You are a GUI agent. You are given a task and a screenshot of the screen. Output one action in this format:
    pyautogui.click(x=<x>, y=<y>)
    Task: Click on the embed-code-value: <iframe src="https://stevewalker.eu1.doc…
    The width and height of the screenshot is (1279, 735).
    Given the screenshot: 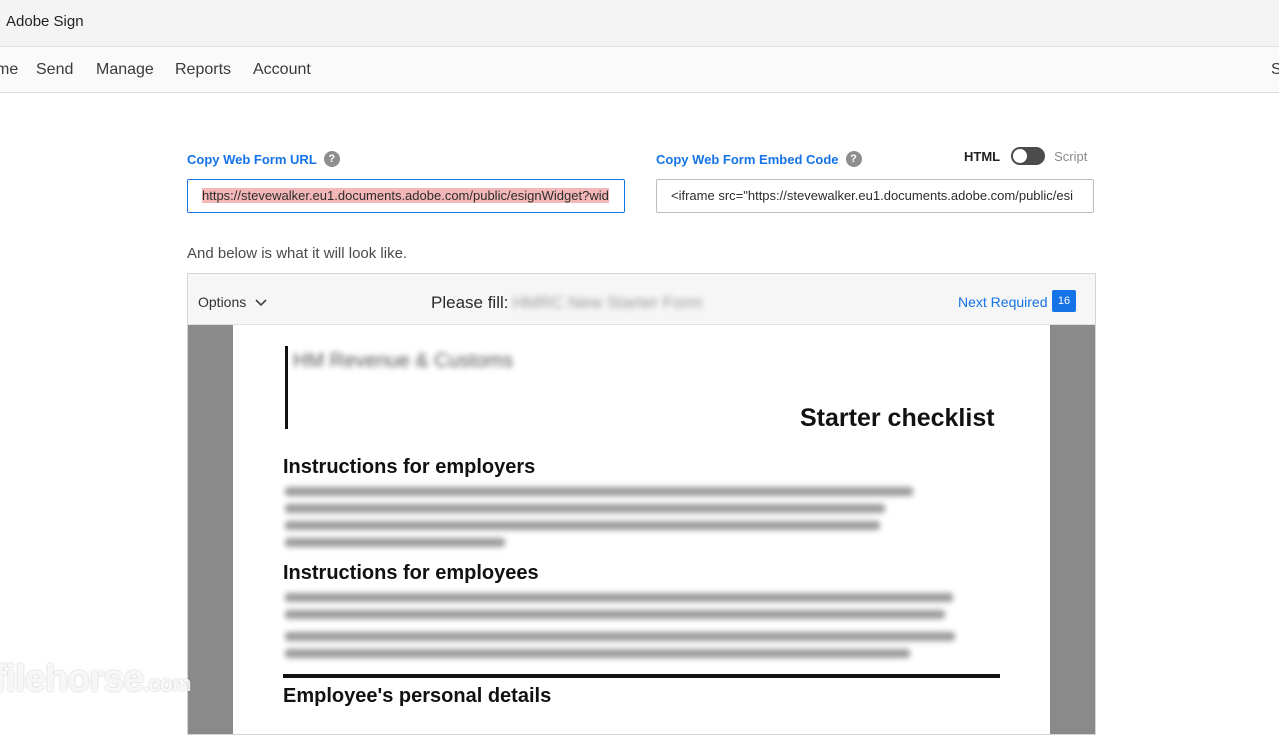 What is the action you would take?
    pyautogui.click(x=872, y=195)
    